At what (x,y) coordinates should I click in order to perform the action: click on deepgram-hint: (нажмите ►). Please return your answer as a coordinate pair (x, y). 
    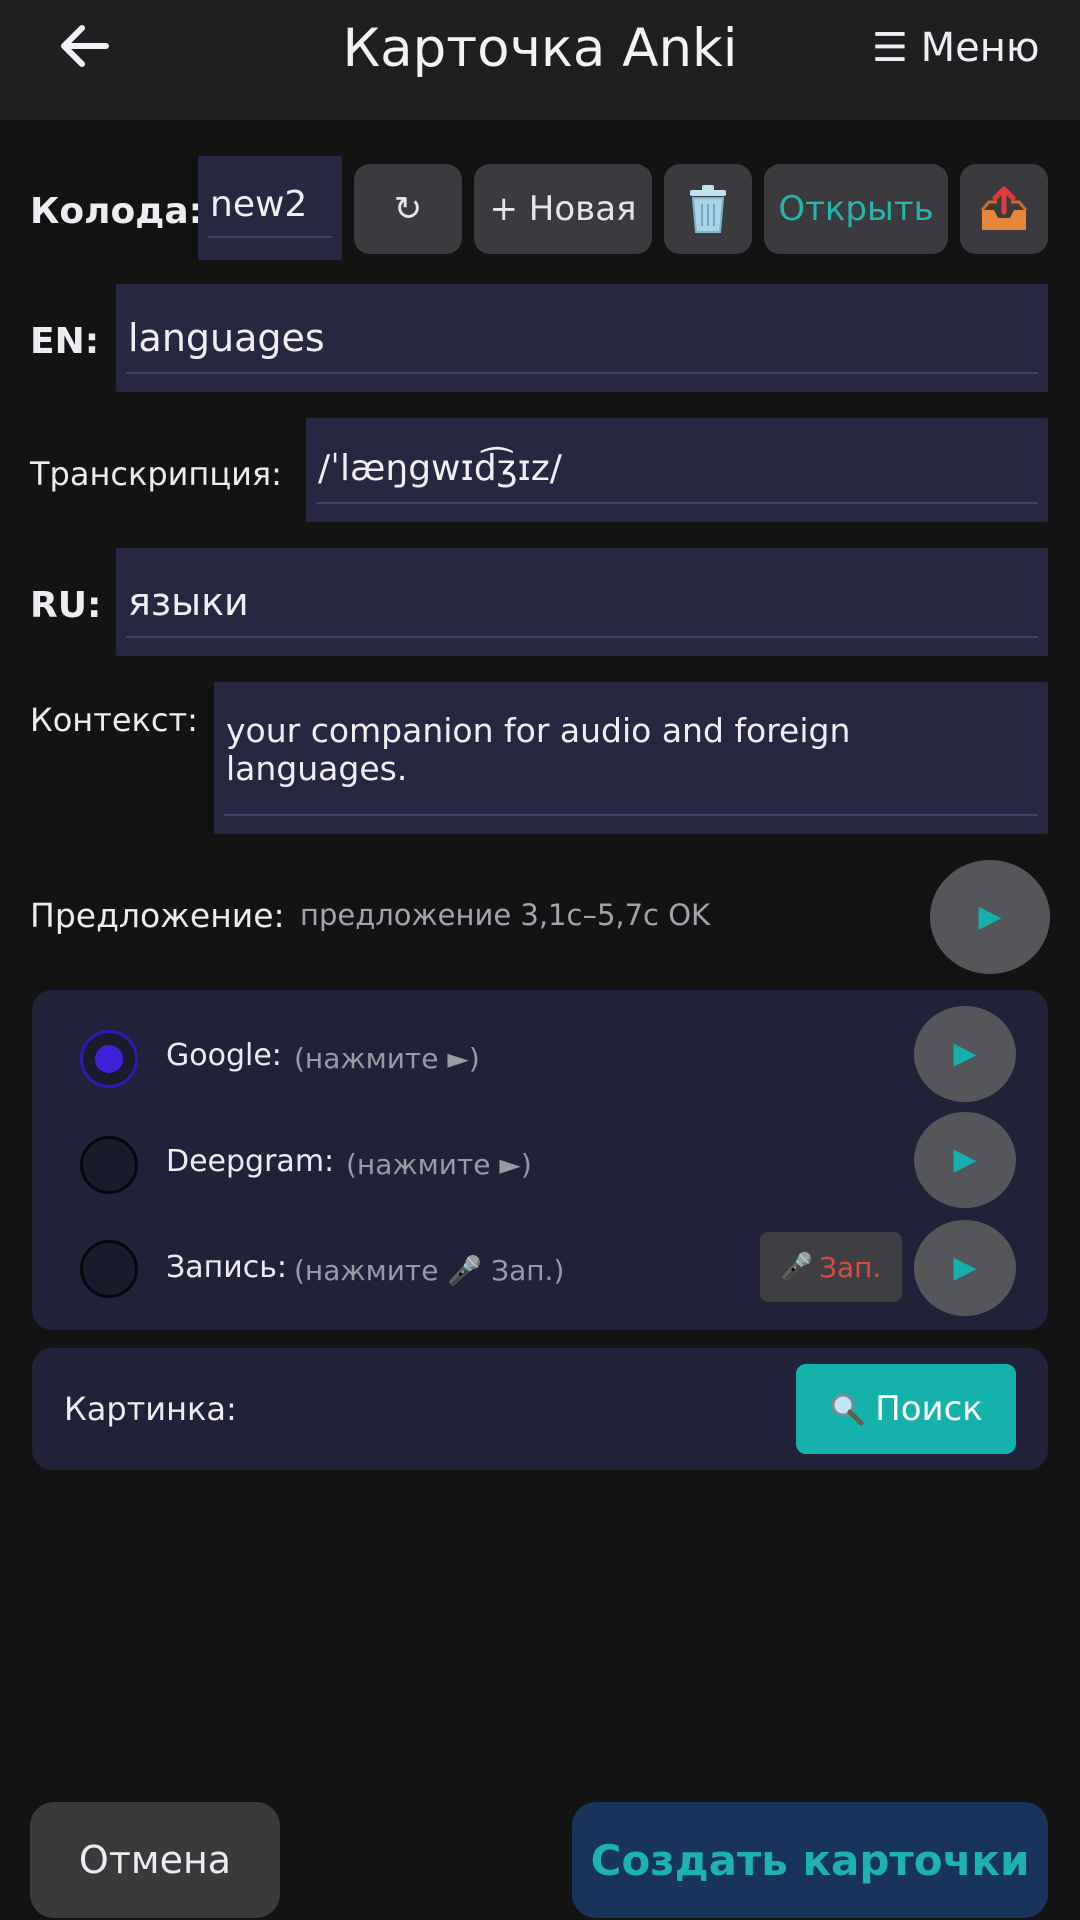
    Looking at the image, I should click on (439, 1164).